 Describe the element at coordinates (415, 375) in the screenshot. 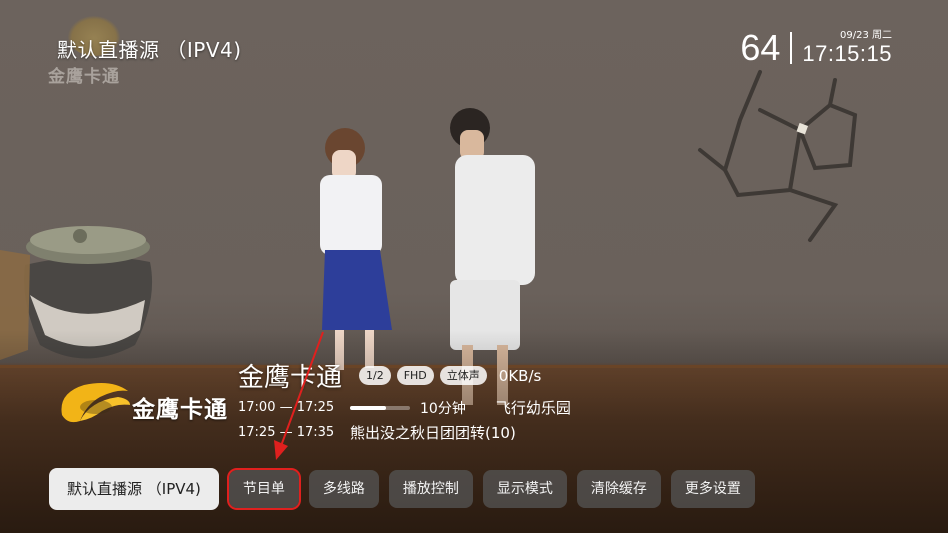

I see `quality-badge: FHD` at that location.